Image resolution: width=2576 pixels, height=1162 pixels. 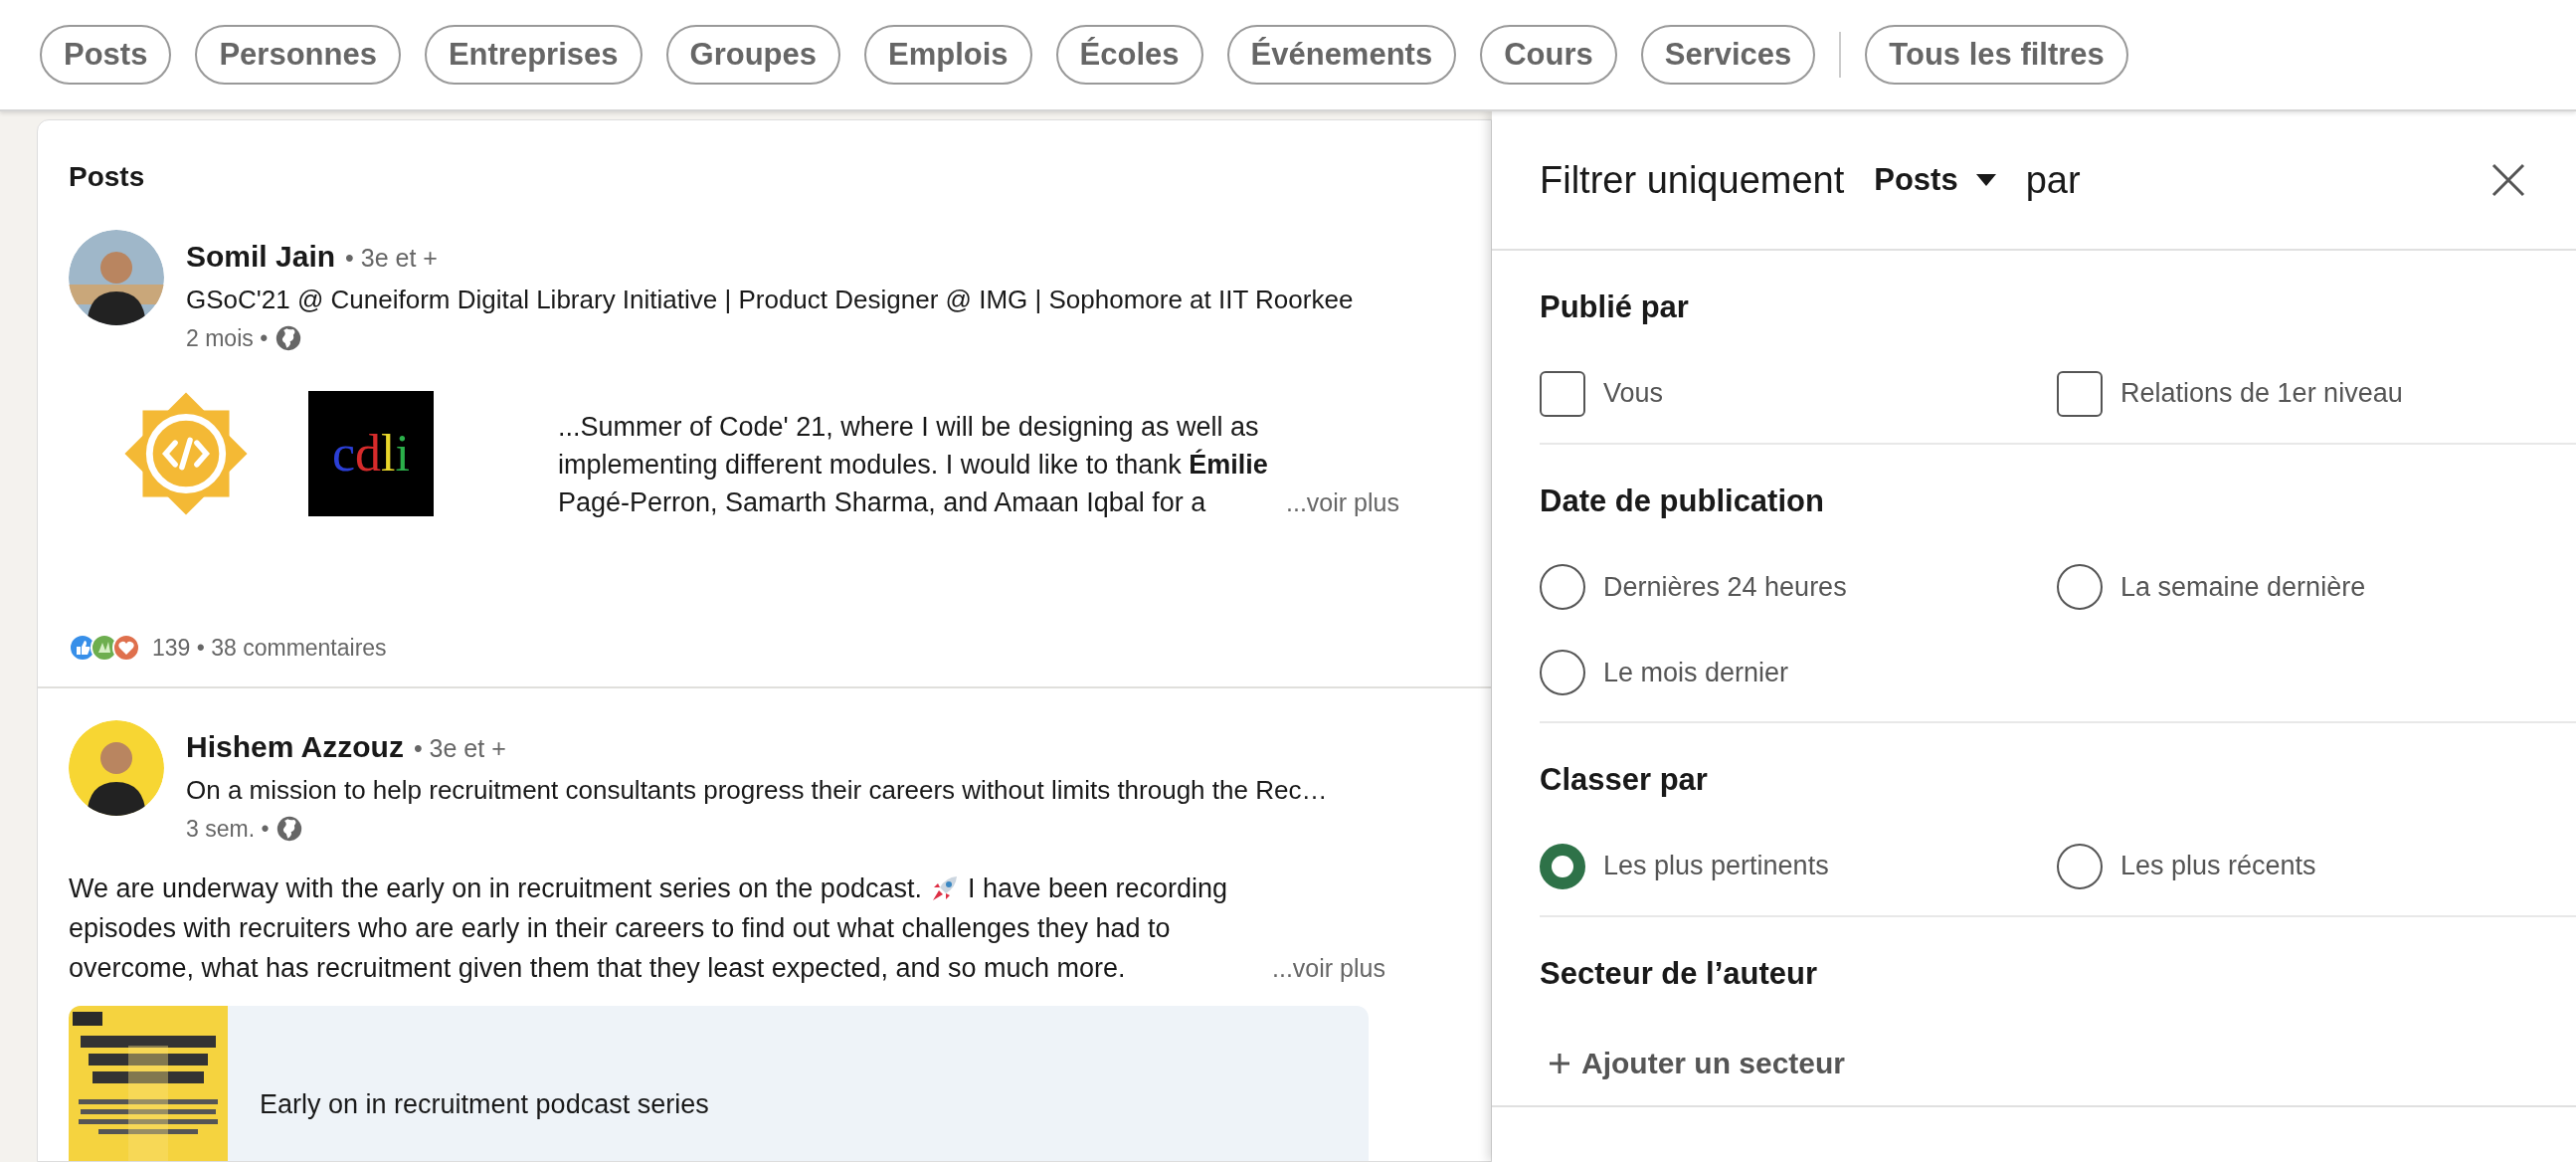 What do you see at coordinates (1692, 180) in the screenshot?
I see `panel-title: Filtrer uniquement` at bounding box center [1692, 180].